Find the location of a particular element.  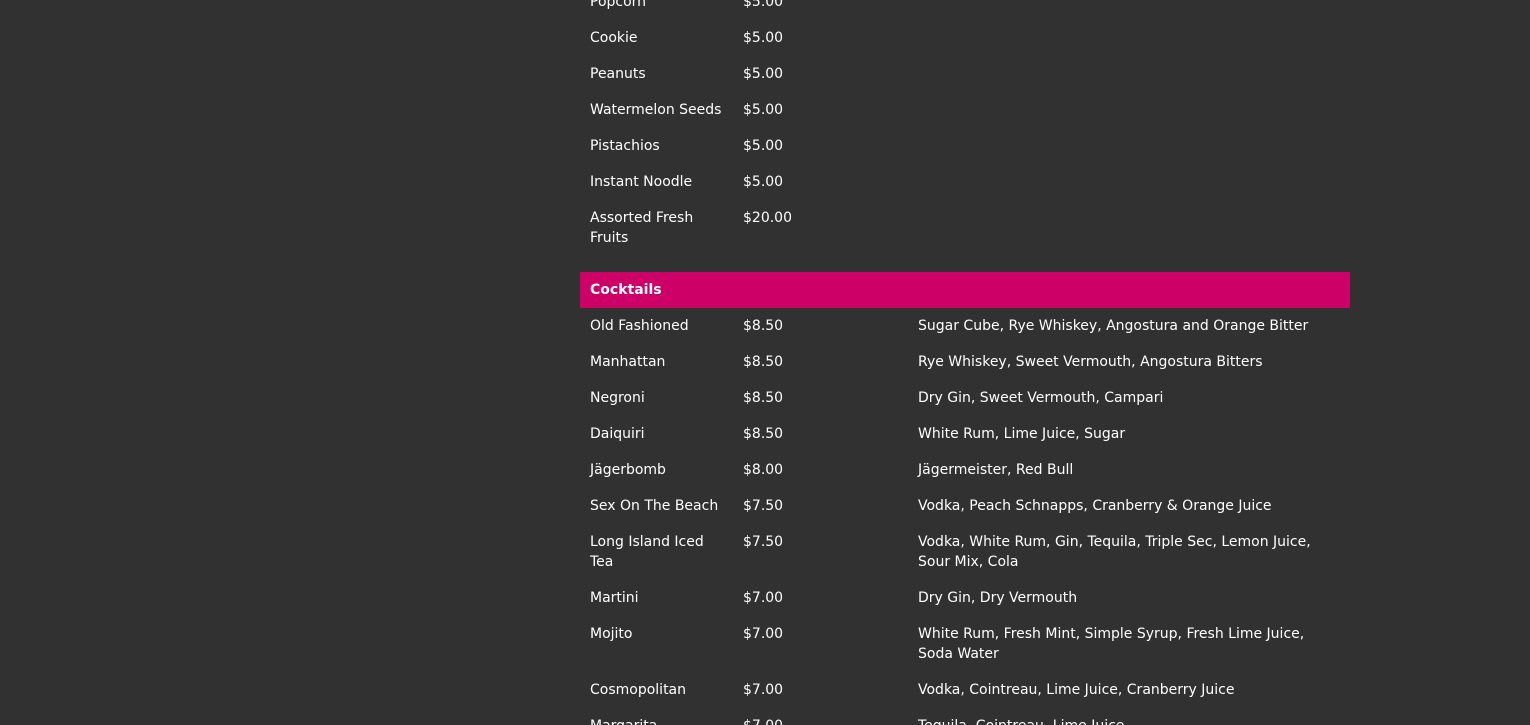

menu-item-row: Instant Noodle $5.00 is located at coordinates (965, 182).